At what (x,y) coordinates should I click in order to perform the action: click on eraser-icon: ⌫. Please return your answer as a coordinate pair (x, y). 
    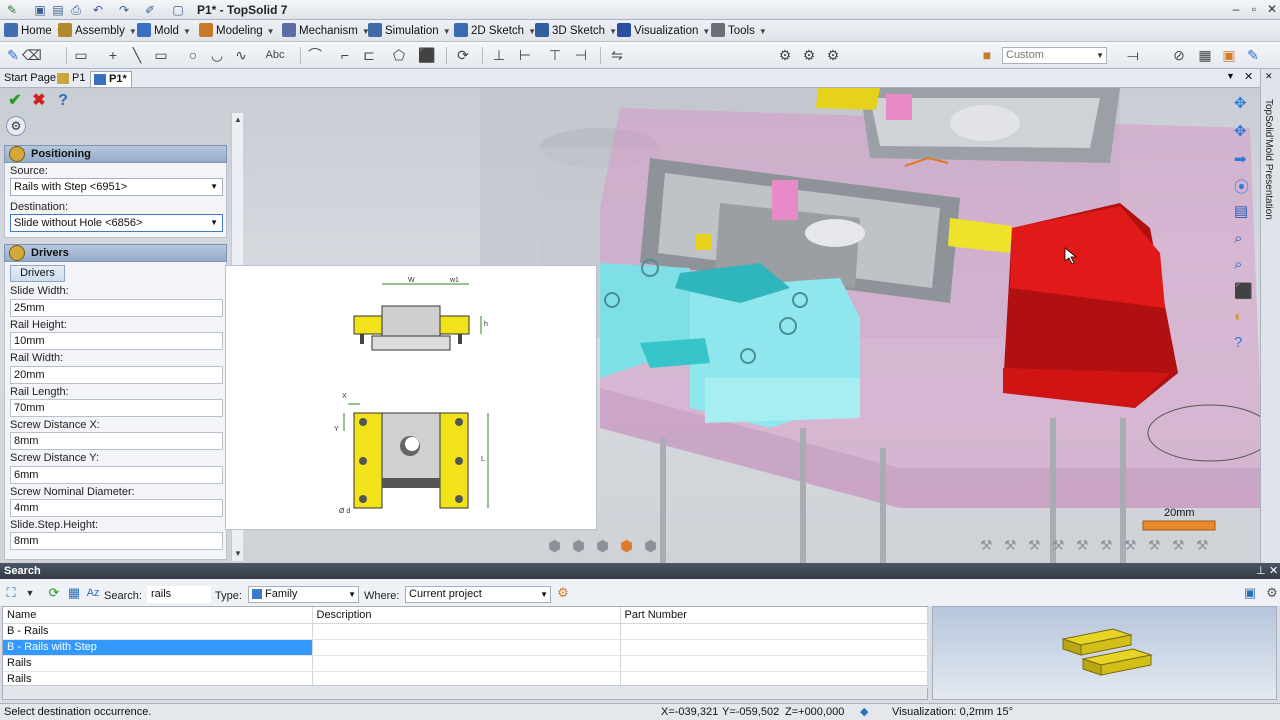
    Looking at the image, I should click on (32, 55).